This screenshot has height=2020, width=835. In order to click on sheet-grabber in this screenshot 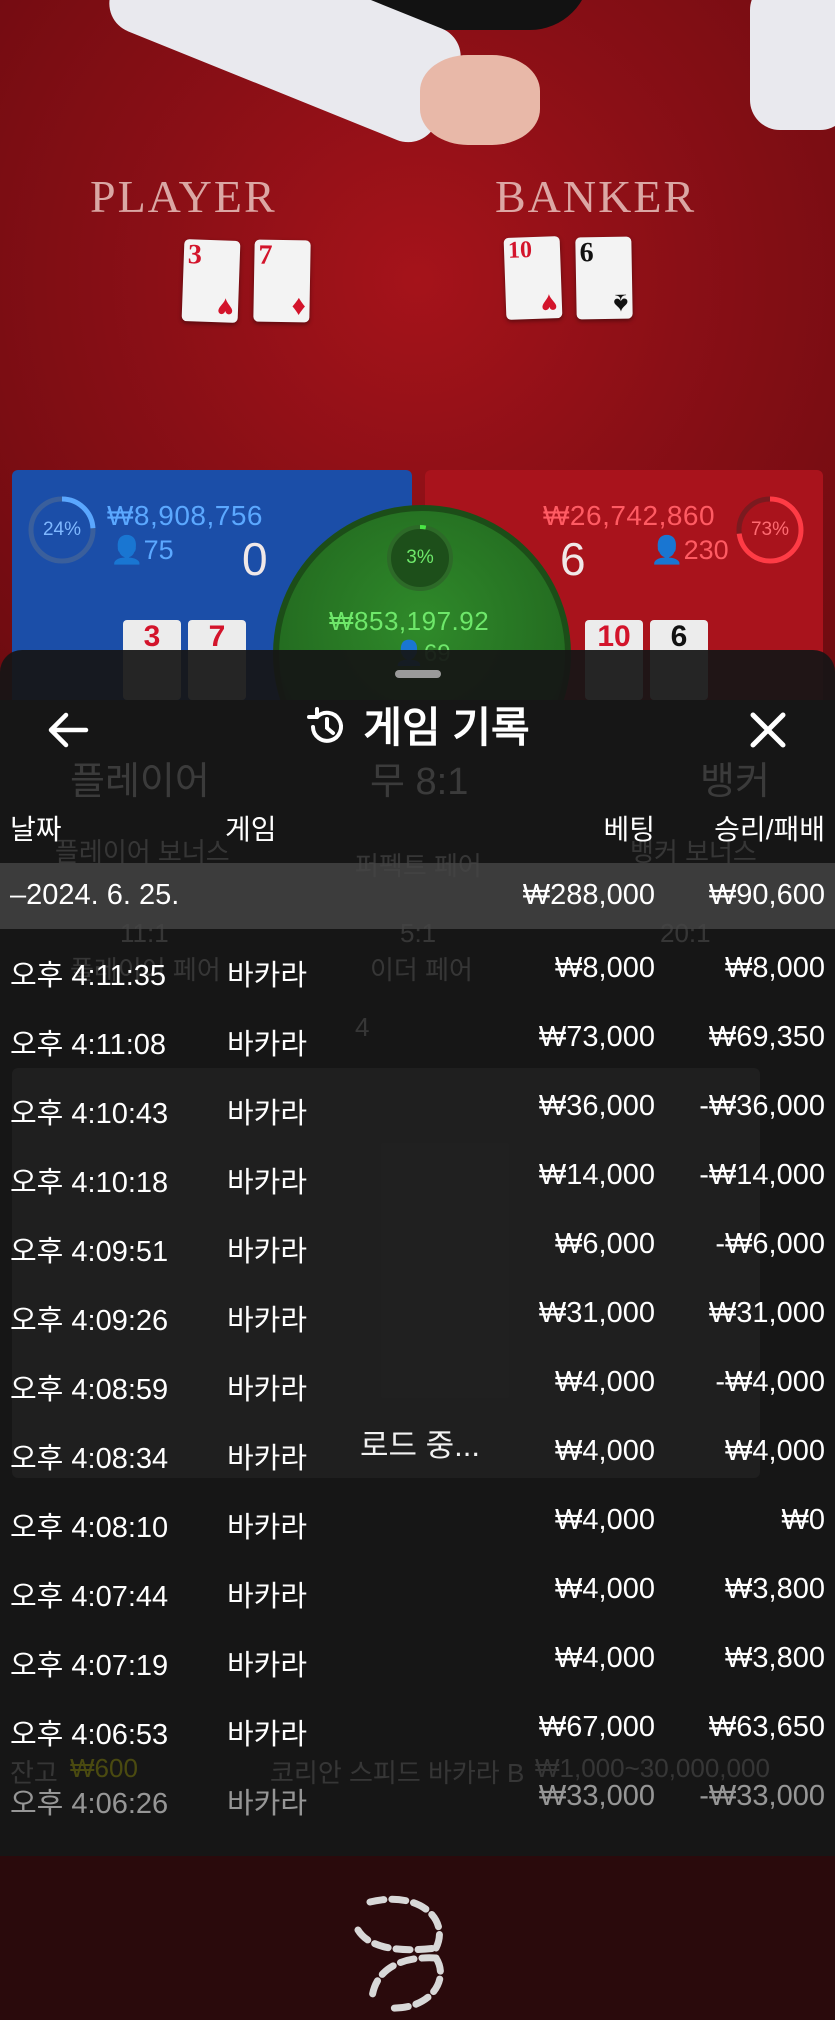, I will do `click(418, 674)`.